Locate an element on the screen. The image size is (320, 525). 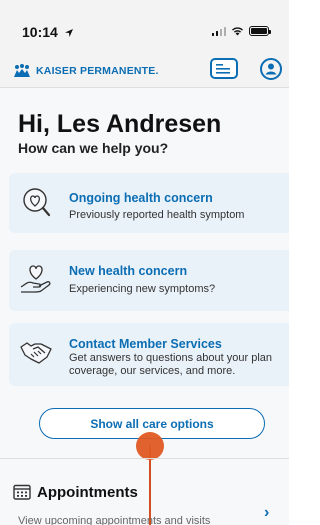
magnifier-heart-icon is located at coordinates (37, 202).